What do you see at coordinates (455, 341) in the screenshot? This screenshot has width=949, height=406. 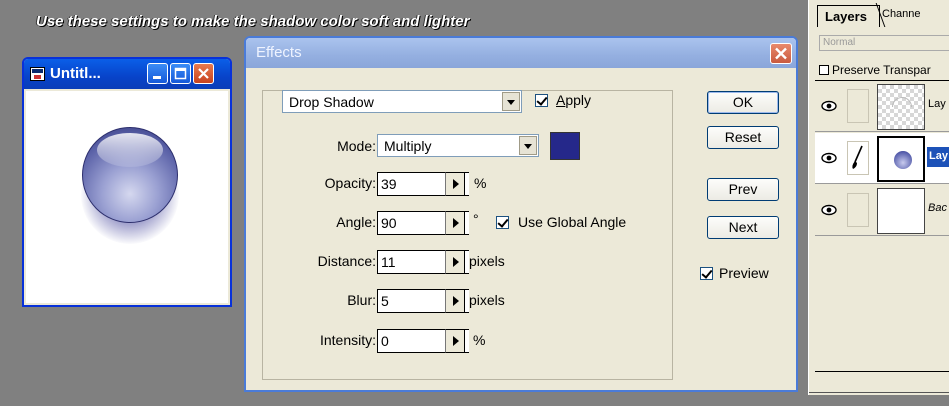 I see `intensity-slider-button` at bounding box center [455, 341].